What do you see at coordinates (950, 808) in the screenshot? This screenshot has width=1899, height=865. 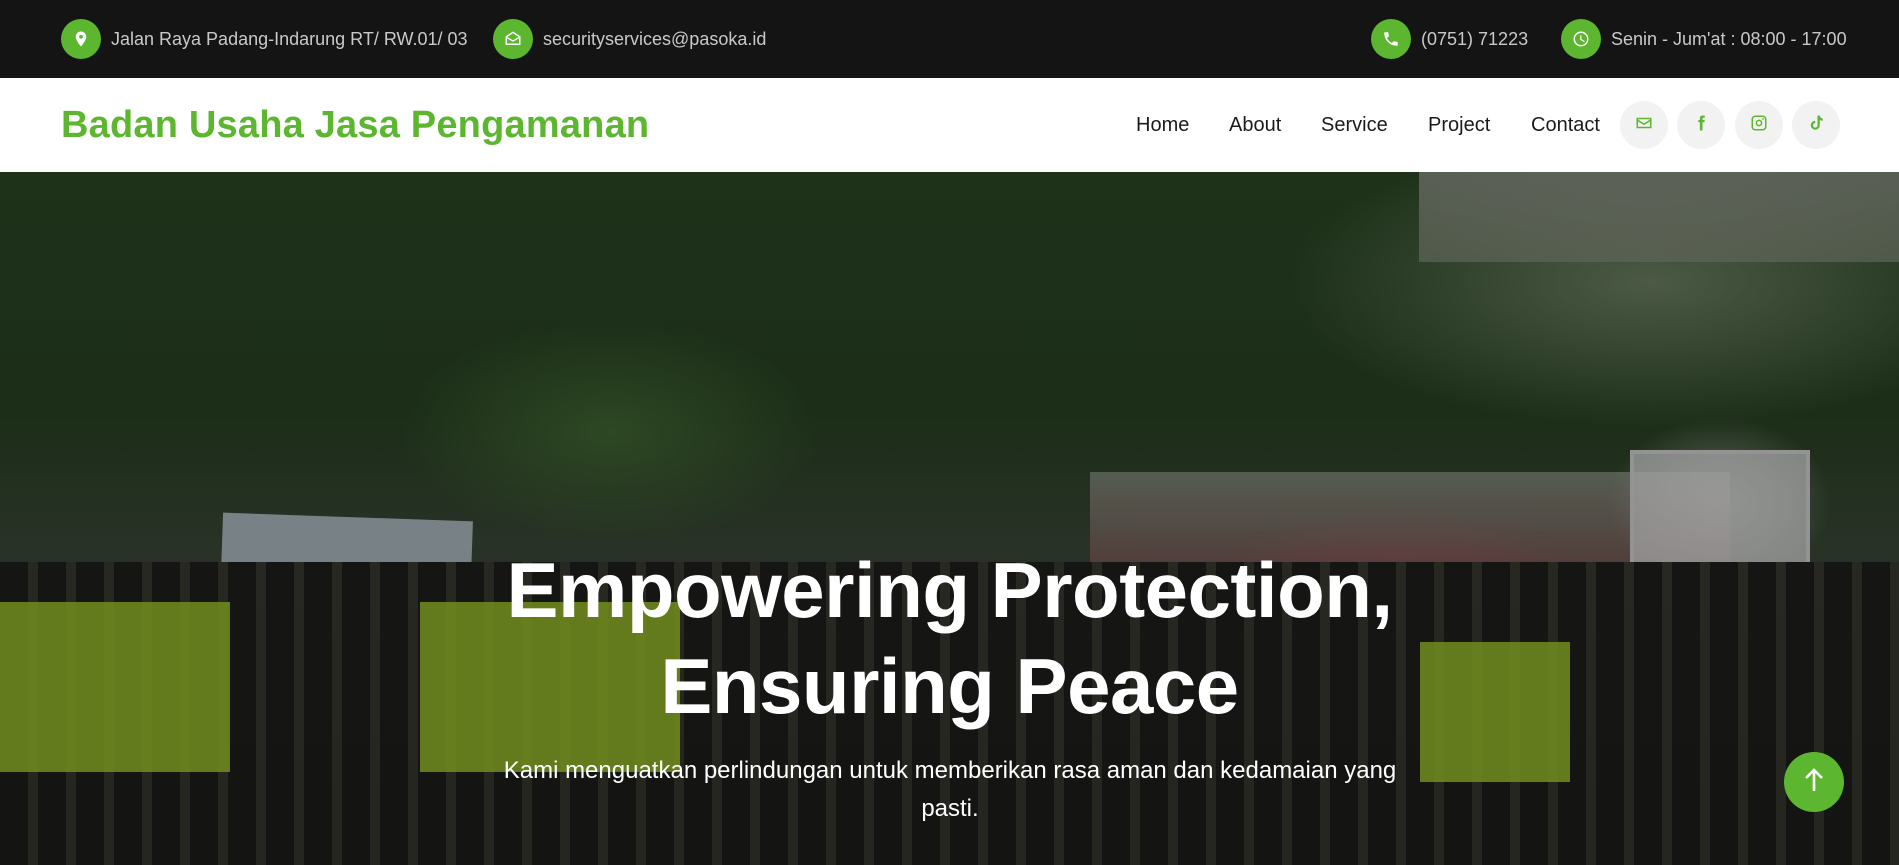 I see `hero-subtitle-line: pasti.` at bounding box center [950, 808].